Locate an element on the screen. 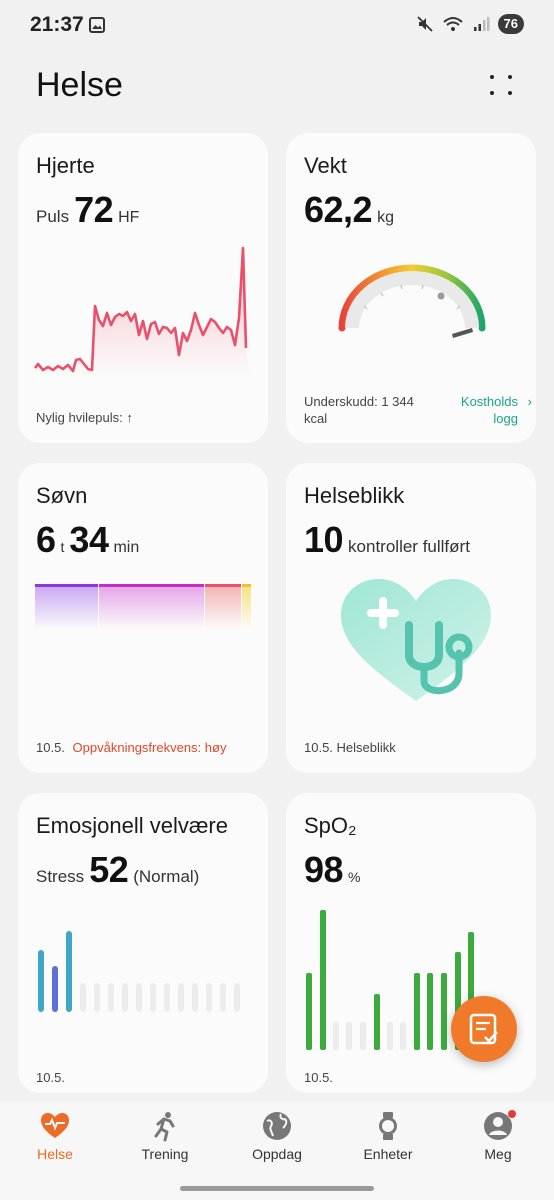  globe-icon is located at coordinates (277, 1126).